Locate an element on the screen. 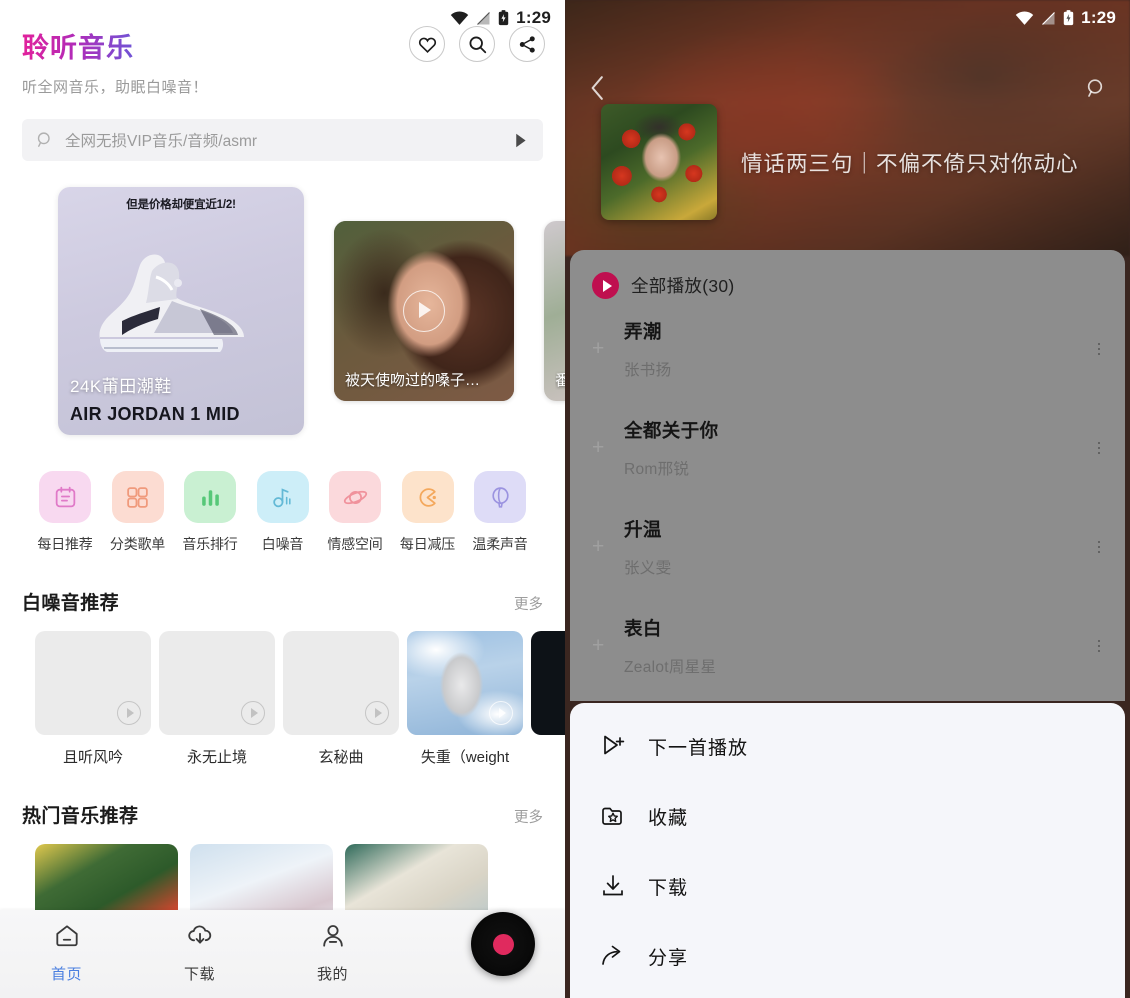 The image size is (1130, 998). playlist-top-bar is located at coordinates (847, 88).